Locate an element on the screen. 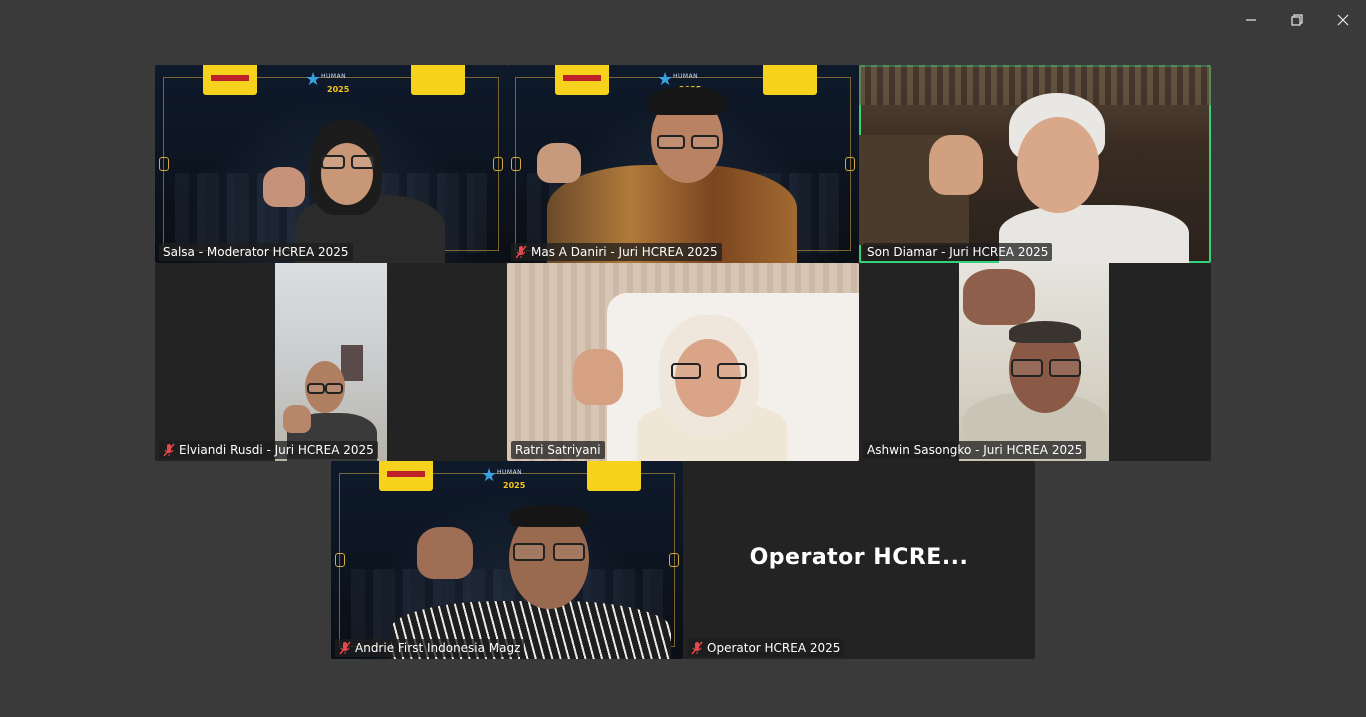  video-tile-ratri-satriyani: Ratri Satriyani is located at coordinates (683, 362).